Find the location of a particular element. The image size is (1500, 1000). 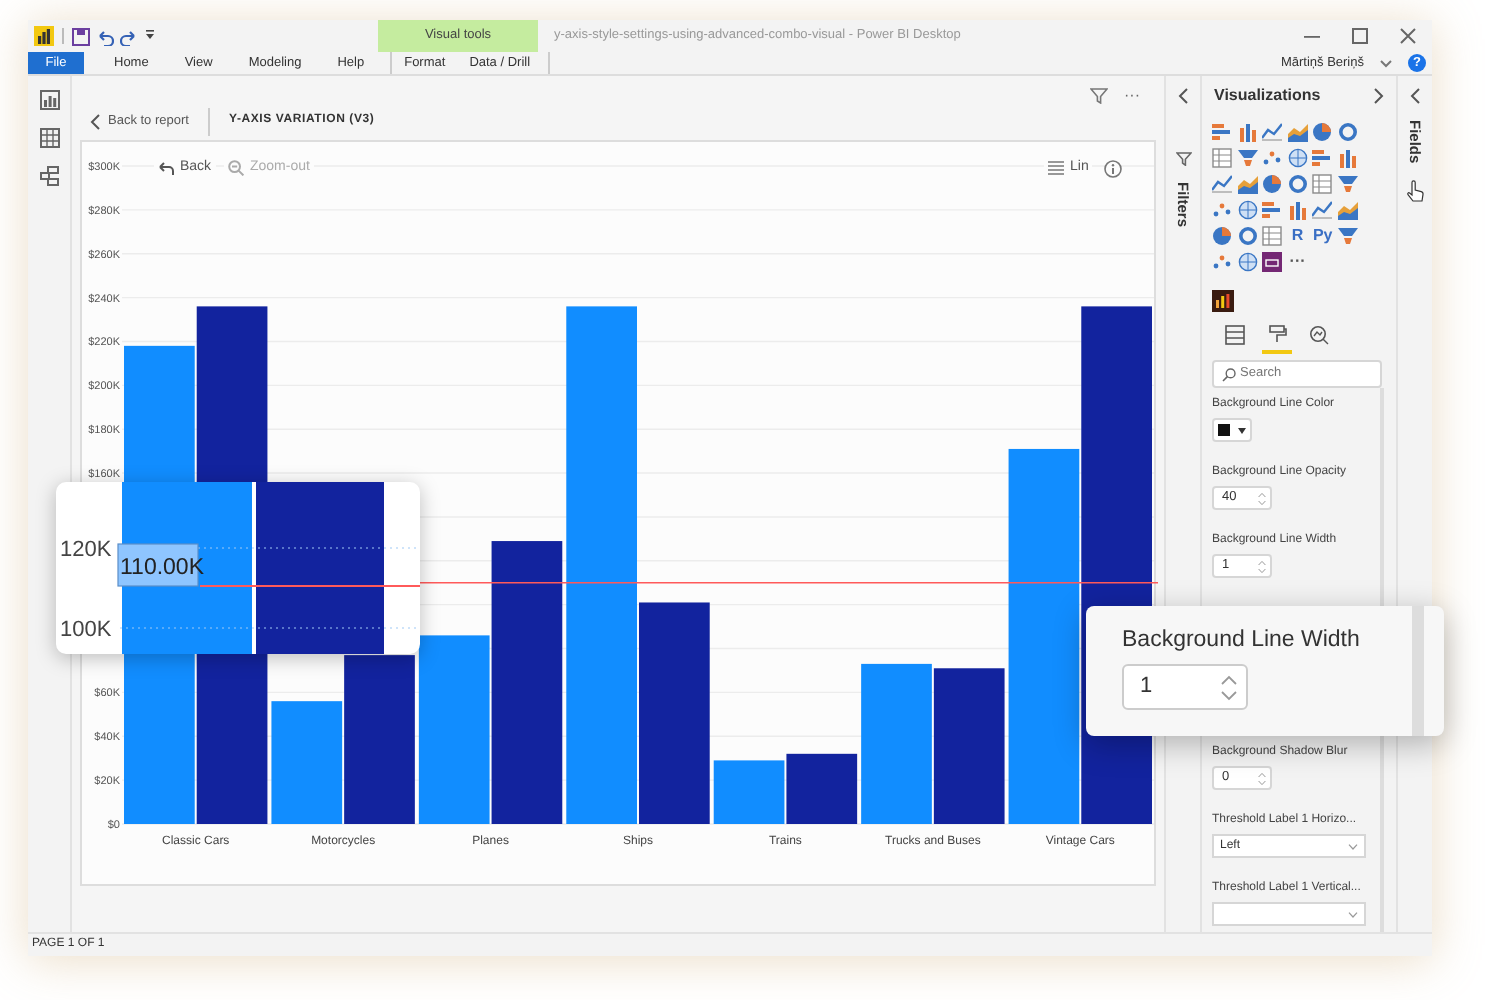

redo-icon is located at coordinates (129, 36).